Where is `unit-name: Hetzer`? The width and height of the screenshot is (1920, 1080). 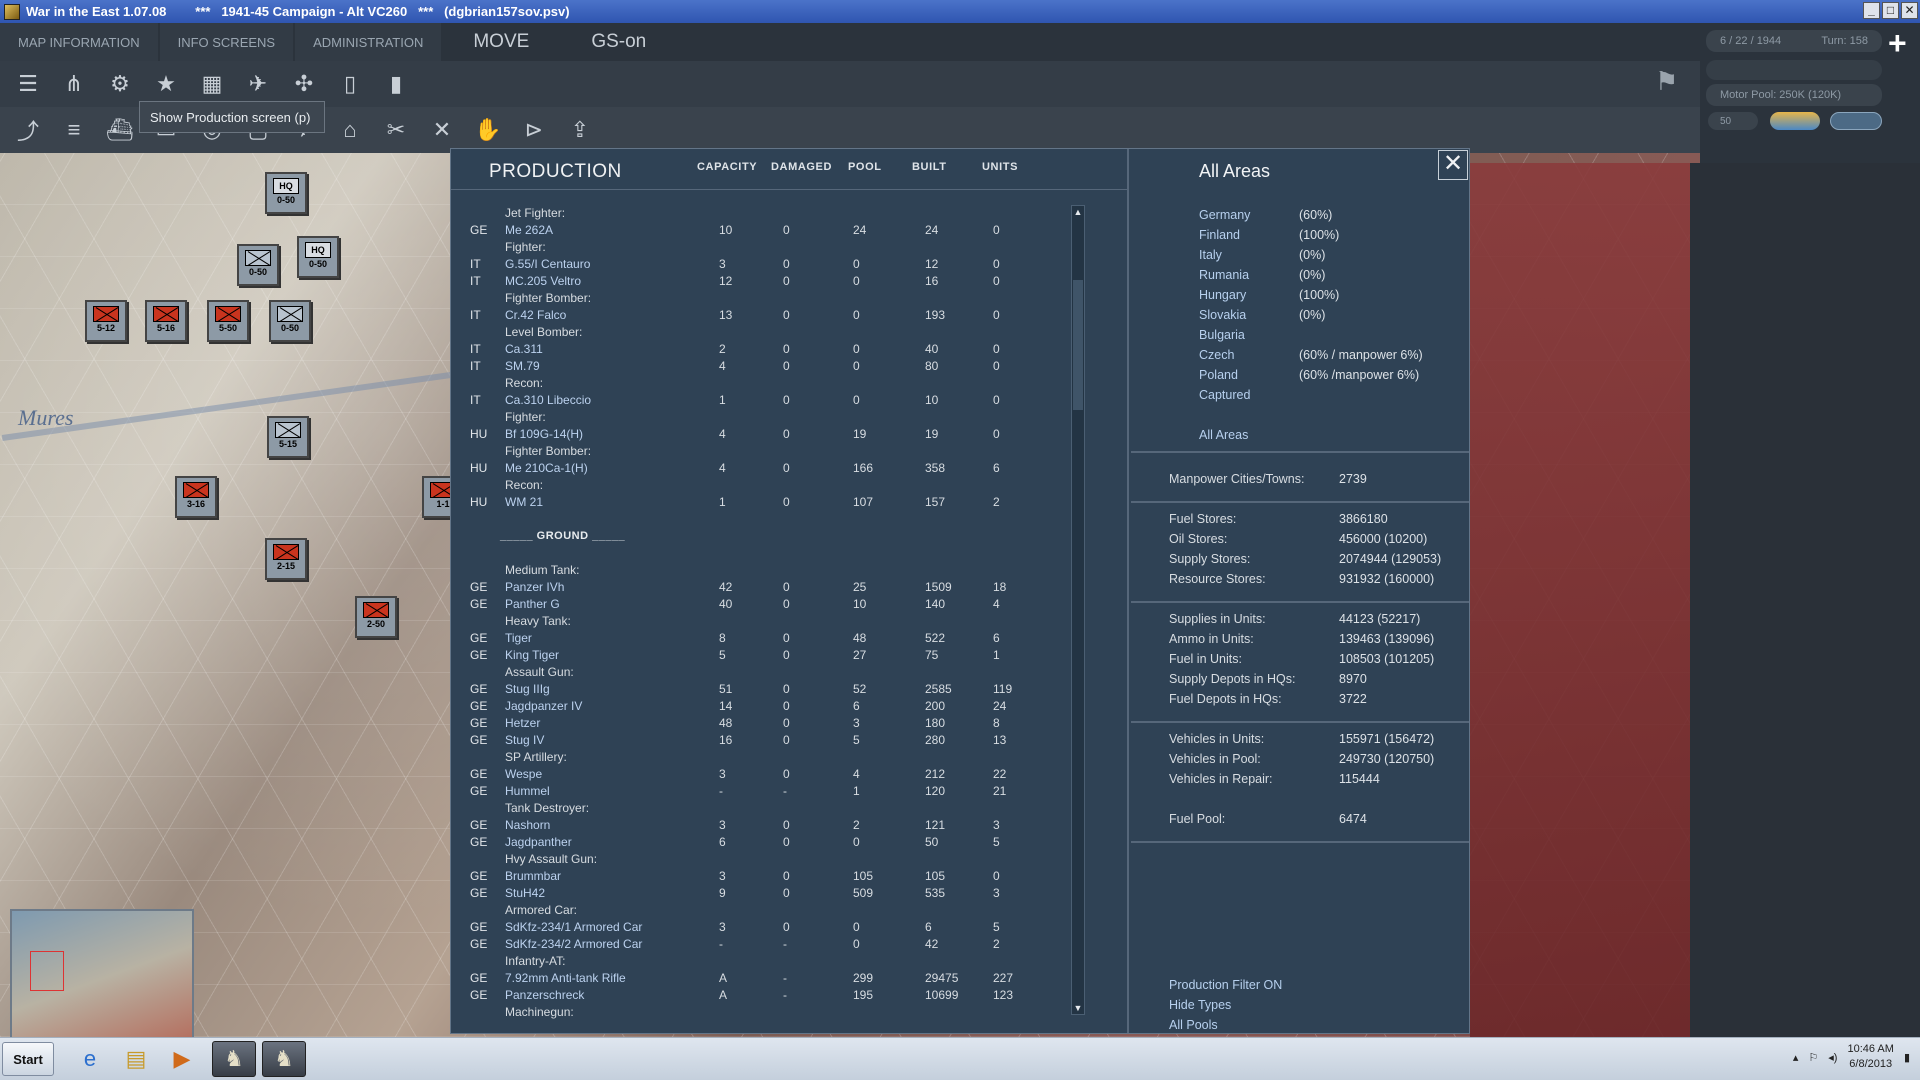
unit-name: Hetzer is located at coordinates (522, 723).